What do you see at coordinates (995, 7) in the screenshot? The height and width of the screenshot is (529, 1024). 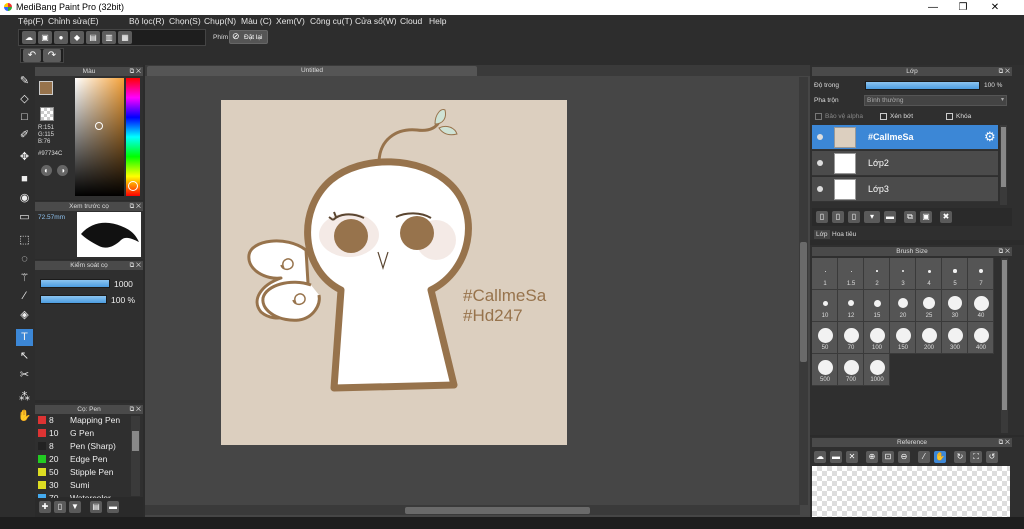 I see `close-button: ✕` at bounding box center [995, 7].